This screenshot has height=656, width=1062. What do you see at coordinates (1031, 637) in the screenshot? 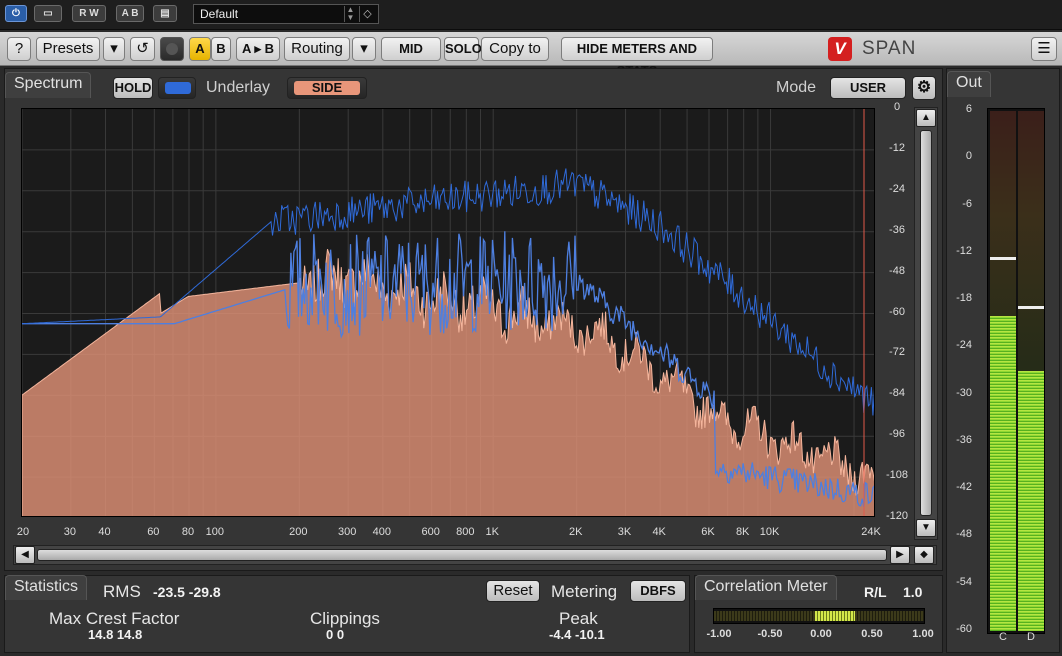
I see `meter-channel-d-label: D` at bounding box center [1031, 637].